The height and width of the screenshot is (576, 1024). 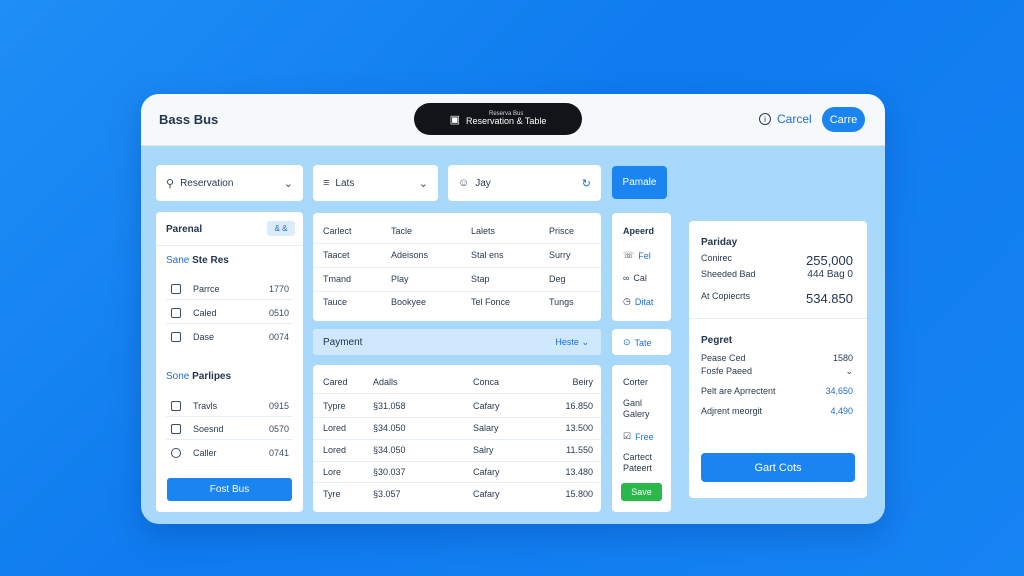 What do you see at coordinates (636, 382) in the screenshot?
I see `counter-title: Corter` at bounding box center [636, 382].